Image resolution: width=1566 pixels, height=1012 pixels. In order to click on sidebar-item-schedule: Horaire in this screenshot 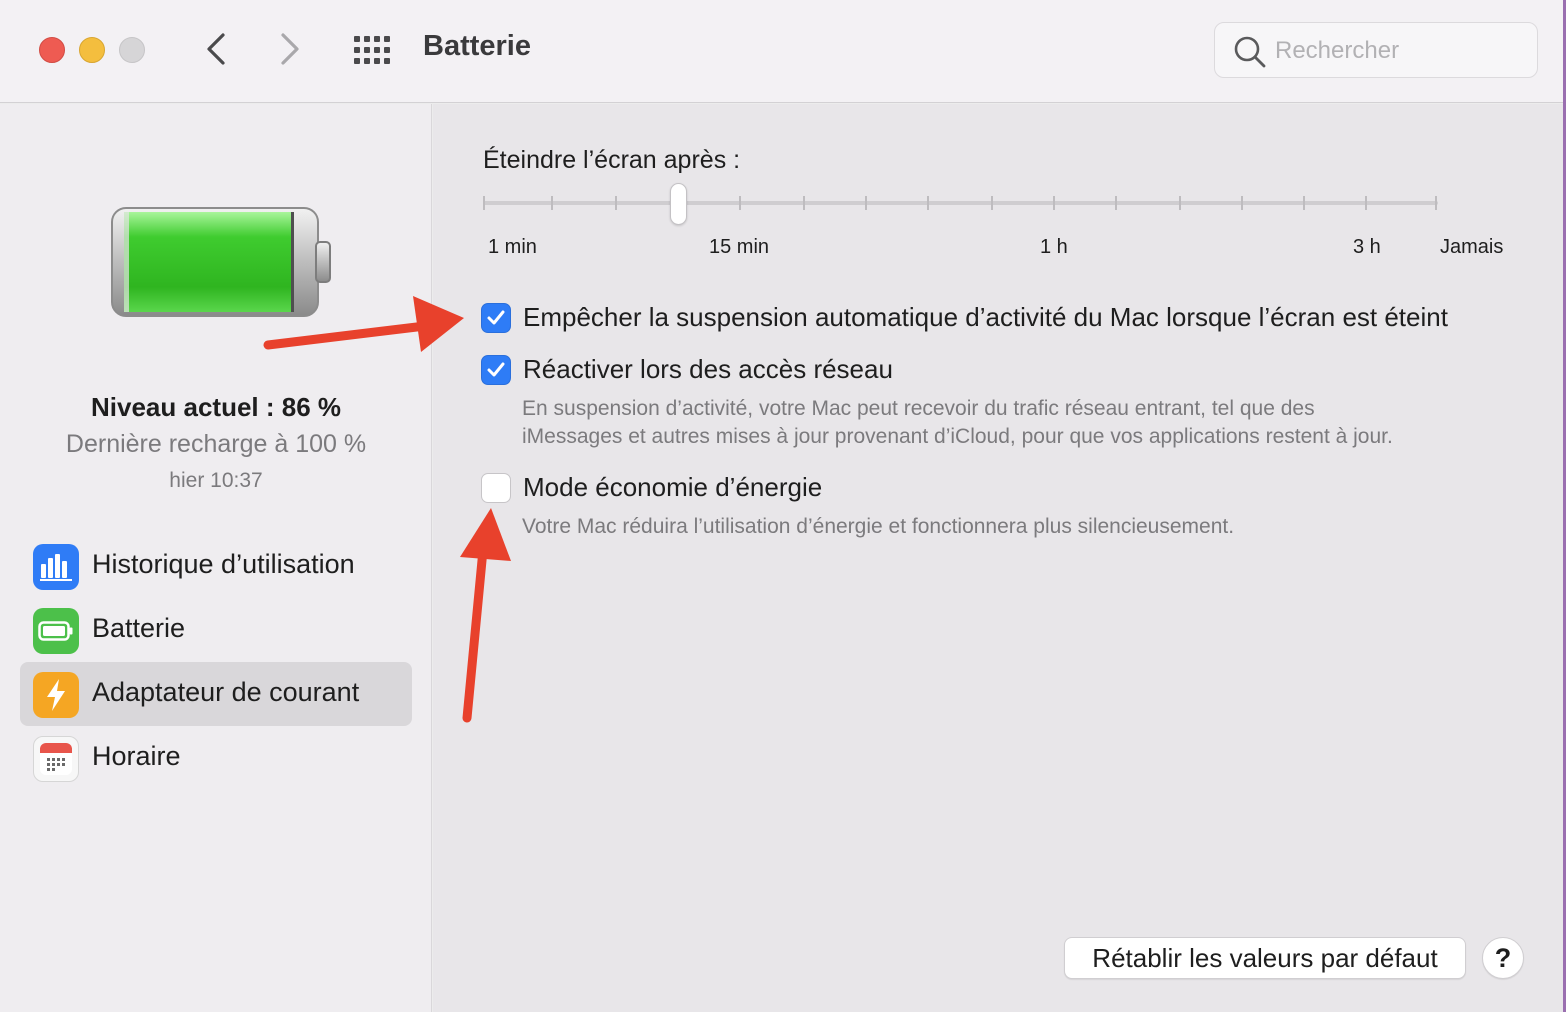, I will do `click(216, 758)`.